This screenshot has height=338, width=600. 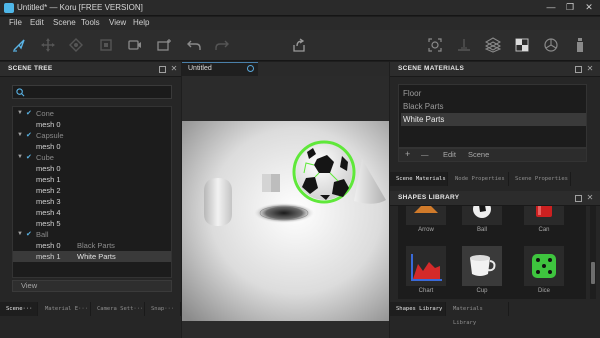 What do you see at coordinates (92, 245) in the screenshot?
I see `tree-mesh: mesh 0 Black Parts` at bounding box center [92, 245].